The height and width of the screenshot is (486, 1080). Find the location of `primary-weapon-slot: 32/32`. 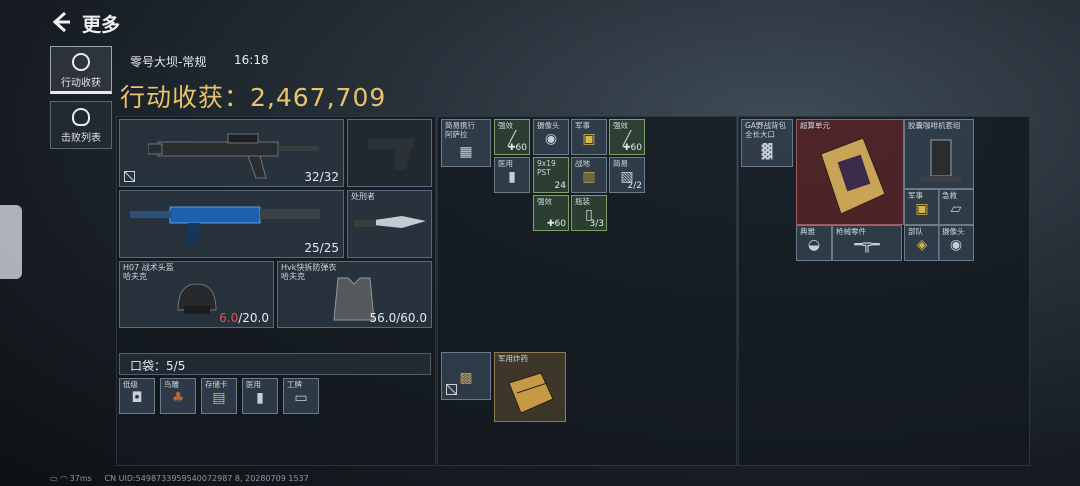

primary-weapon-slot: 32/32 is located at coordinates (231, 153).